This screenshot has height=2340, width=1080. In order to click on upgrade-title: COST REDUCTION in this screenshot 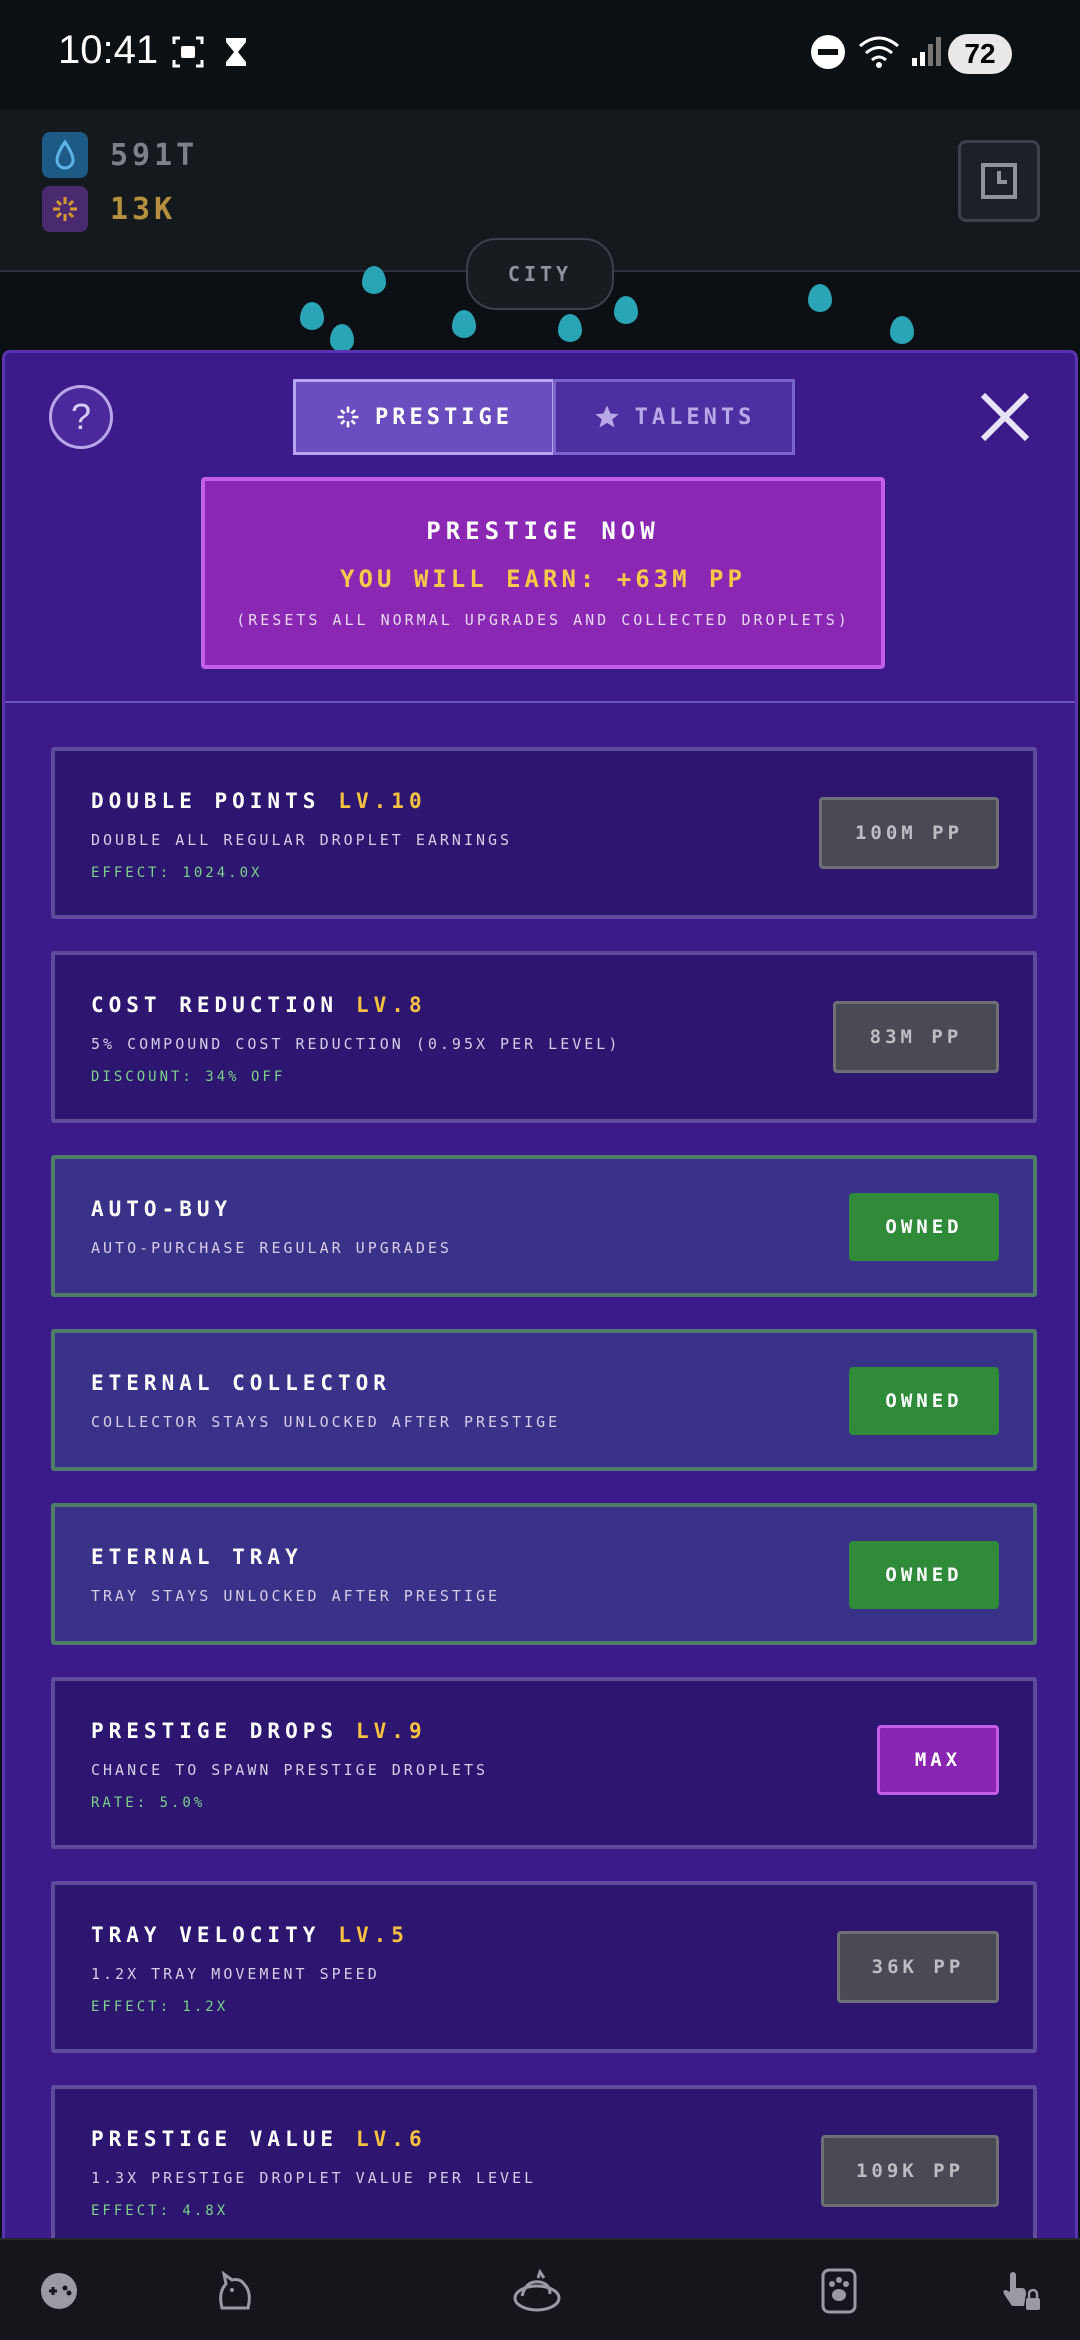, I will do `click(215, 1005)`.